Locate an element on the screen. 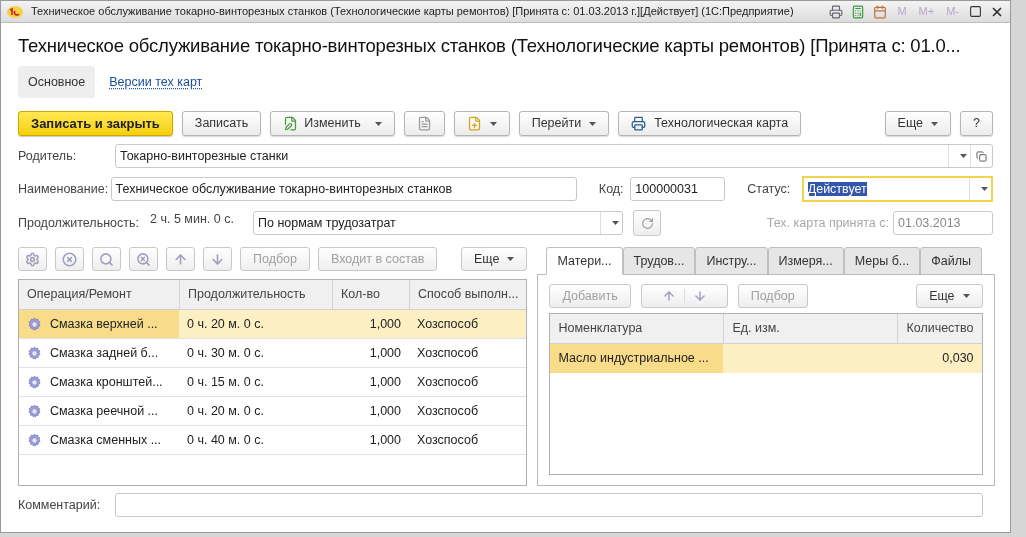  column-header: Кол-во is located at coordinates (370, 294).